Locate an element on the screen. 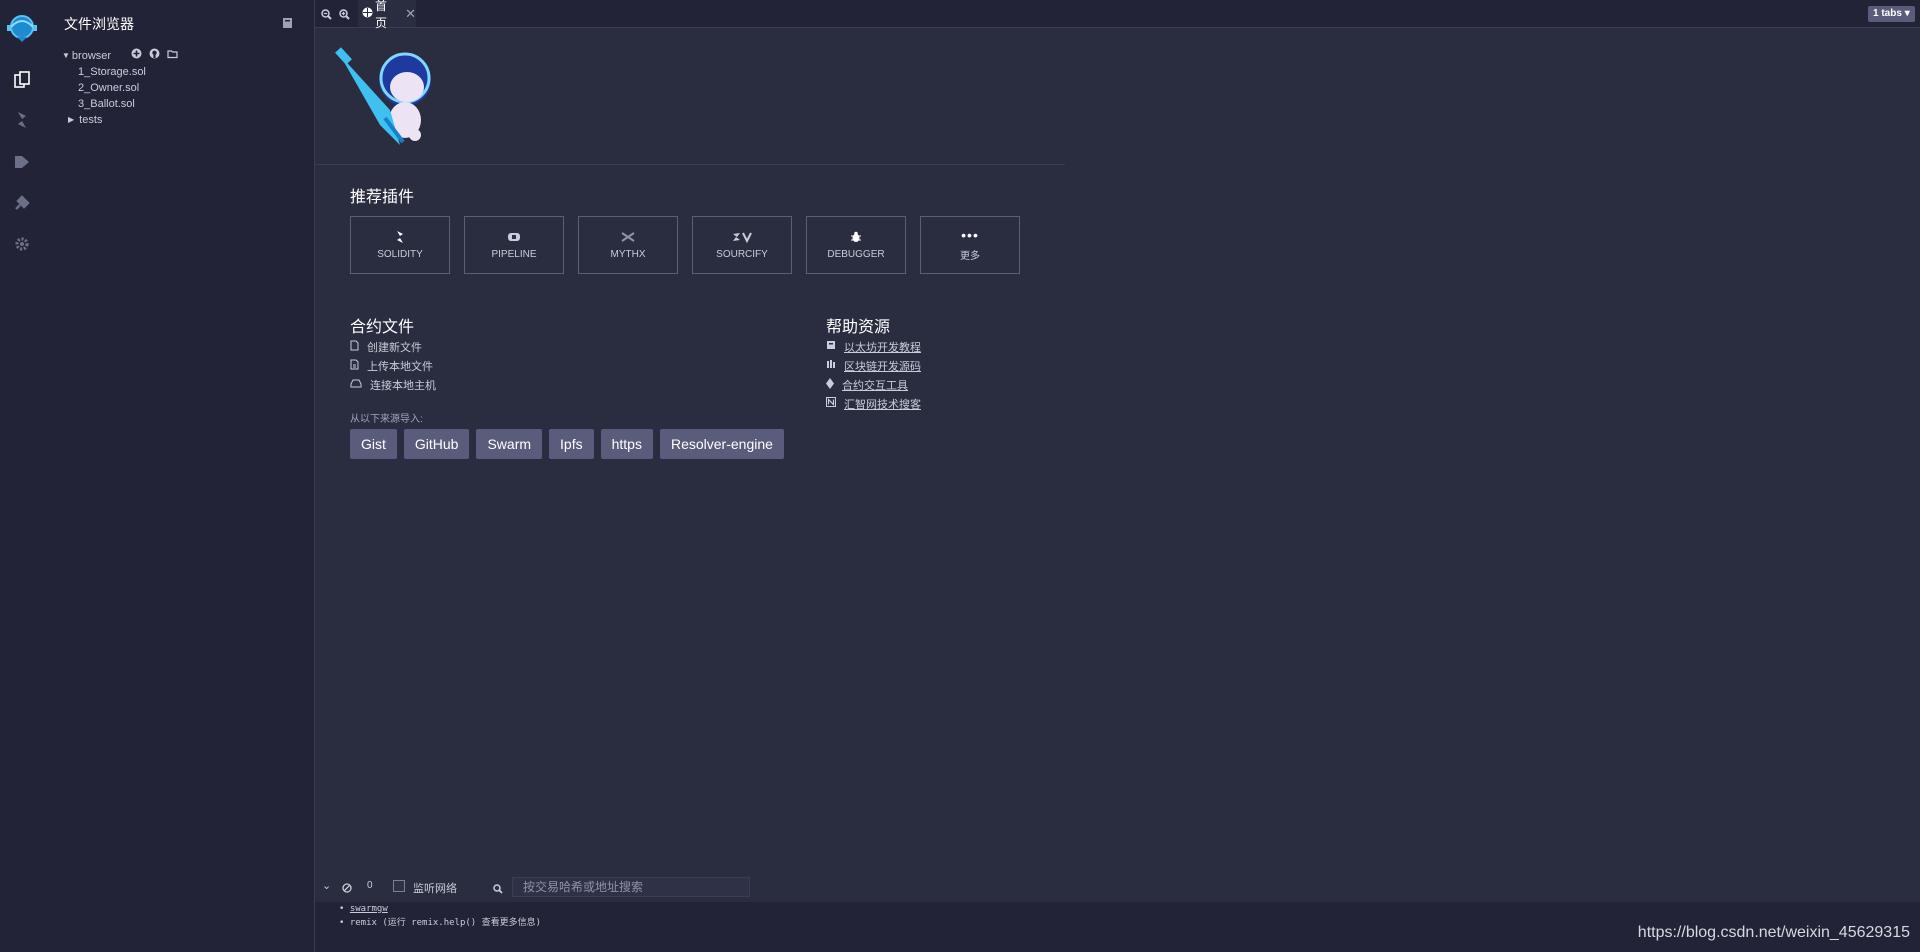  tabs-dropdown: 1 tabs ▾ is located at coordinates (1891, 14).